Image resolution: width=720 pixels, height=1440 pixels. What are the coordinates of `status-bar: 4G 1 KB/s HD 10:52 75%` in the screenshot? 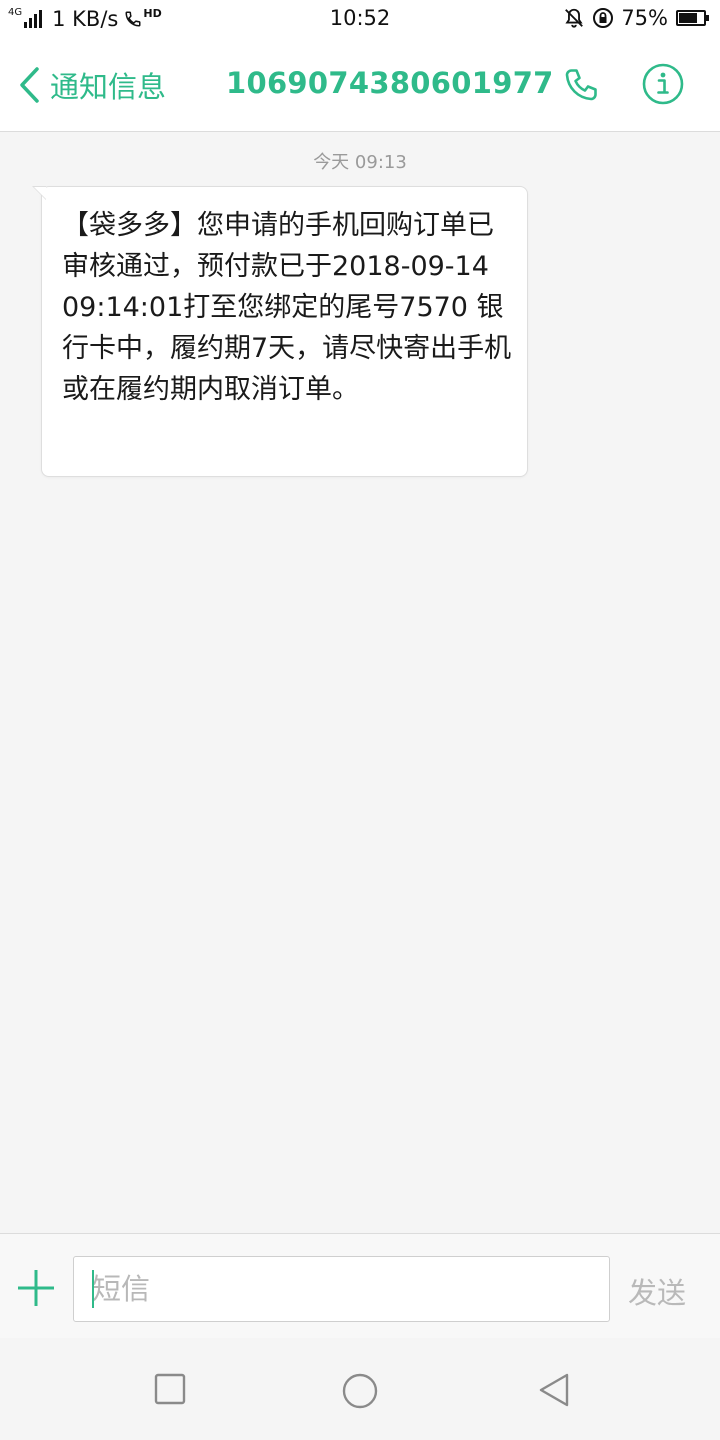 It's located at (360, 19).